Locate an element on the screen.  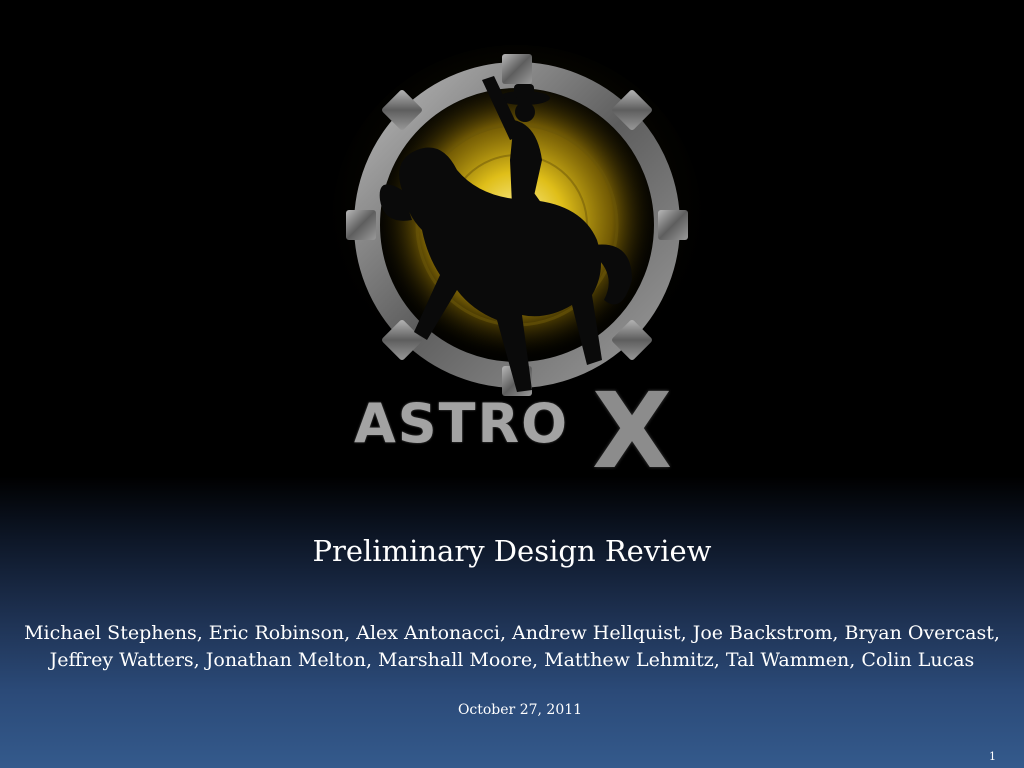
presentation-date: October 27, 2011 is located at coordinates (520, 710).